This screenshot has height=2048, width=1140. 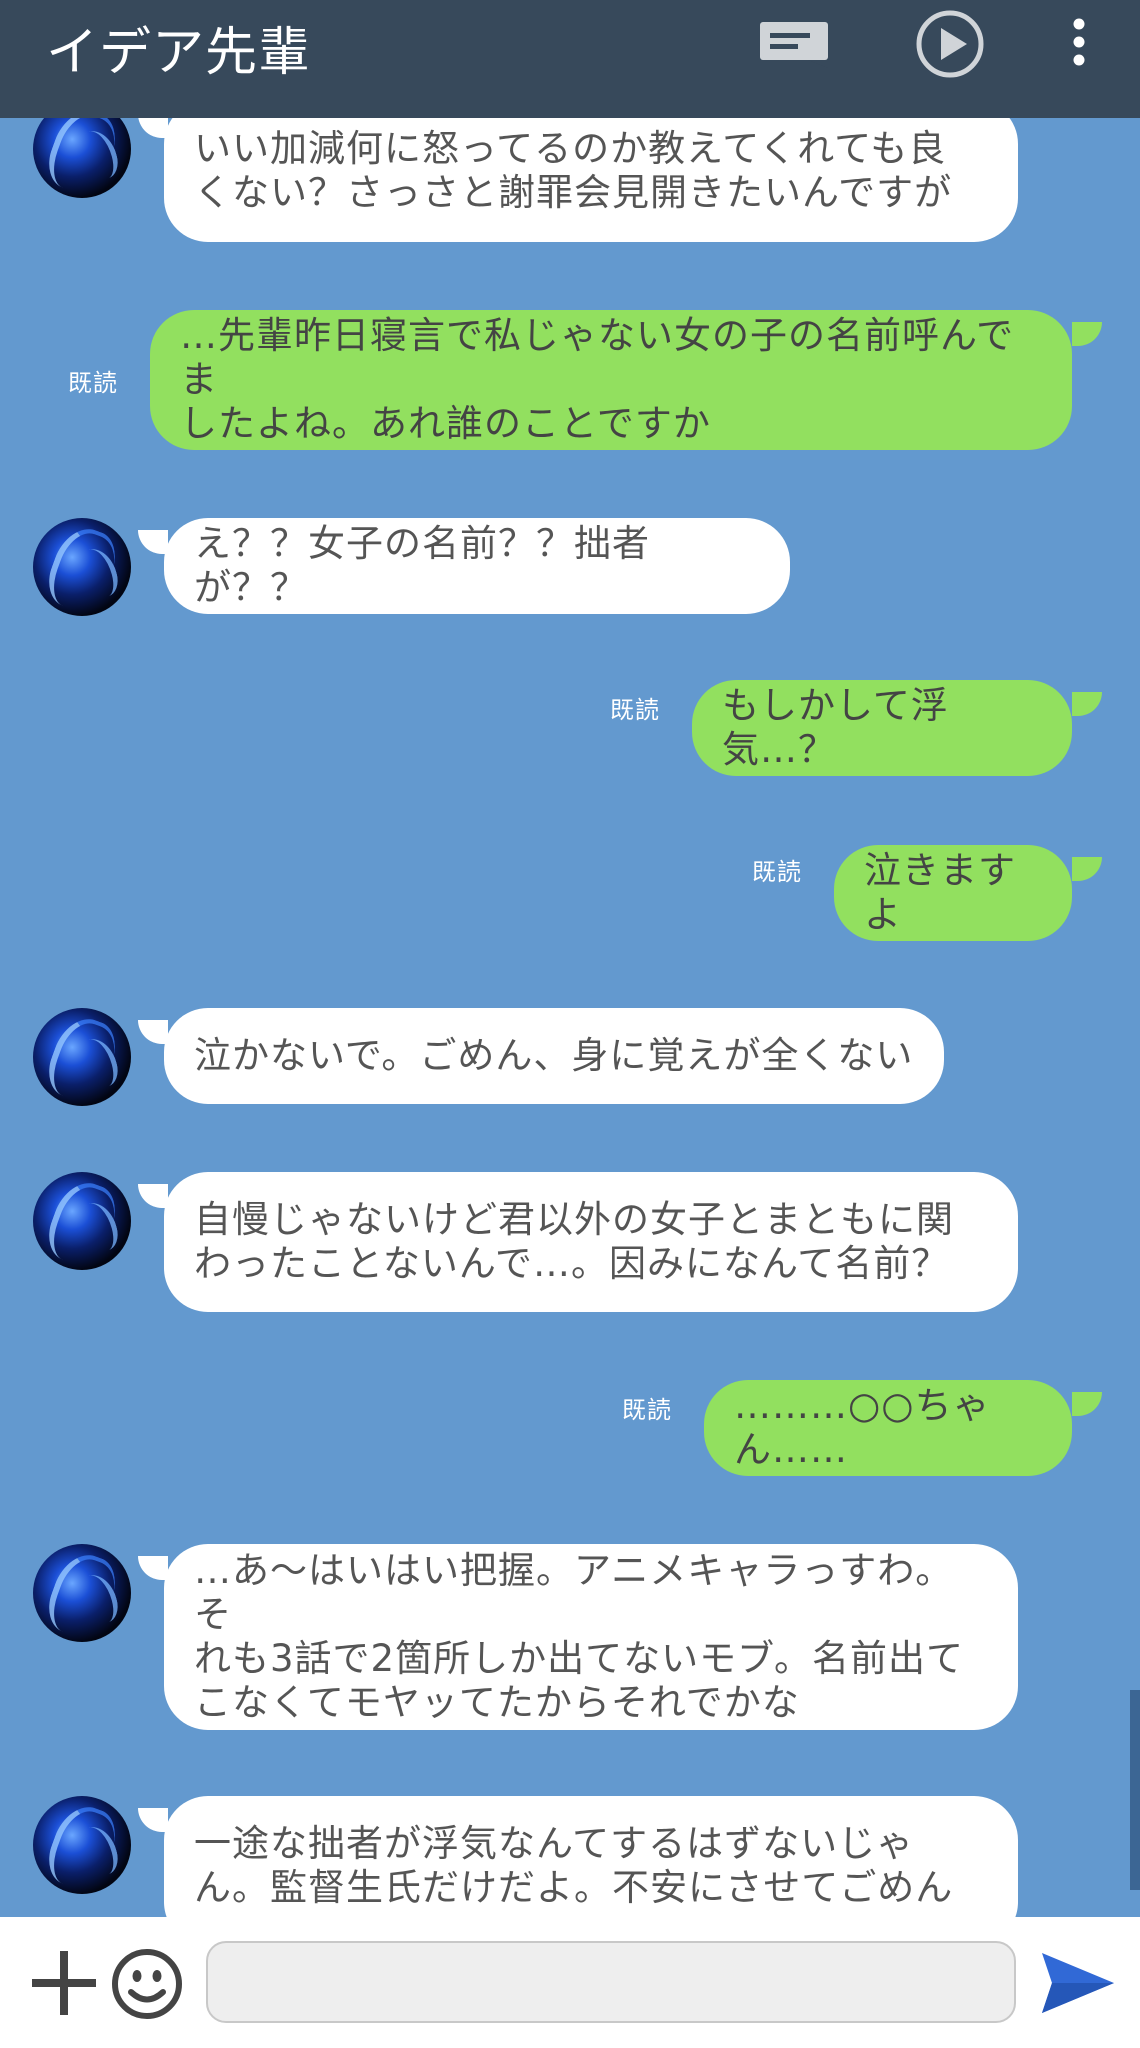 What do you see at coordinates (64, 1983) in the screenshot?
I see `plus-icon` at bounding box center [64, 1983].